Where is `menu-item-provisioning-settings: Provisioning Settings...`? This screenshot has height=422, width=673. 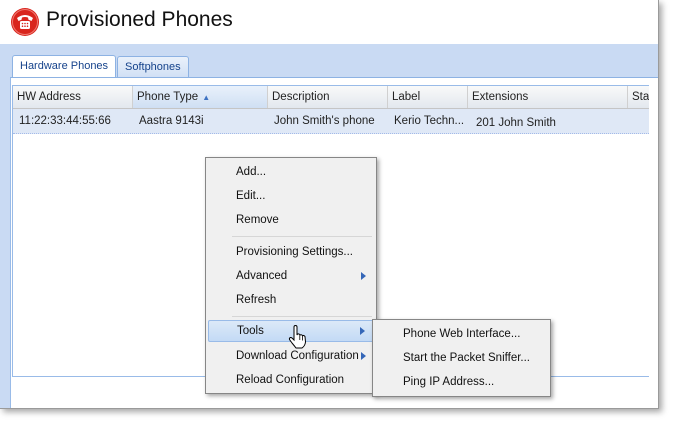 menu-item-provisioning-settings: Provisioning Settings... is located at coordinates (291, 252).